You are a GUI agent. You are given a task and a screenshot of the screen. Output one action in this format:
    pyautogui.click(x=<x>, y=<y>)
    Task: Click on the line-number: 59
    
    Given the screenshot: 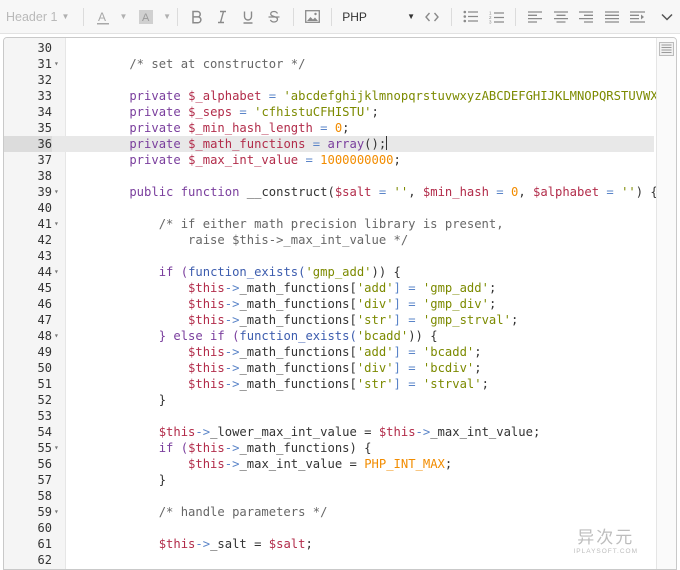 What is the action you would take?
    pyautogui.click(x=44, y=512)
    